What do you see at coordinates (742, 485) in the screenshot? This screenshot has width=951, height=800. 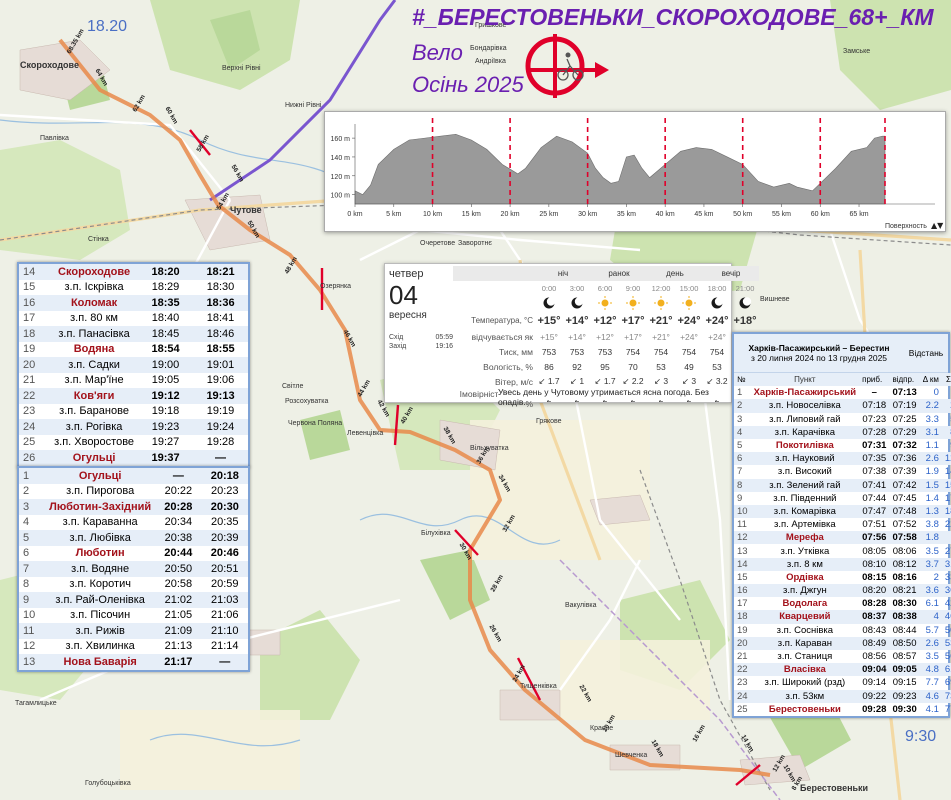 I see `tc-n: 8` at bounding box center [742, 485].